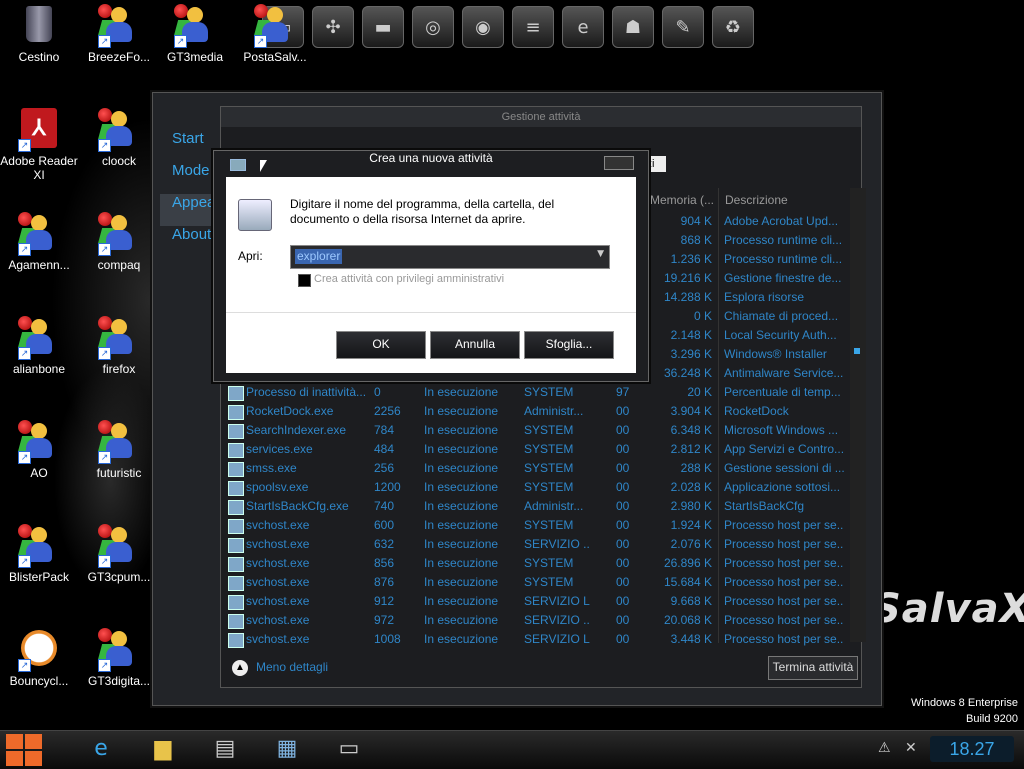 The height and width of the screenshot is (769, 1024). I want to click on cell-pid: 256, so click(384, 468).